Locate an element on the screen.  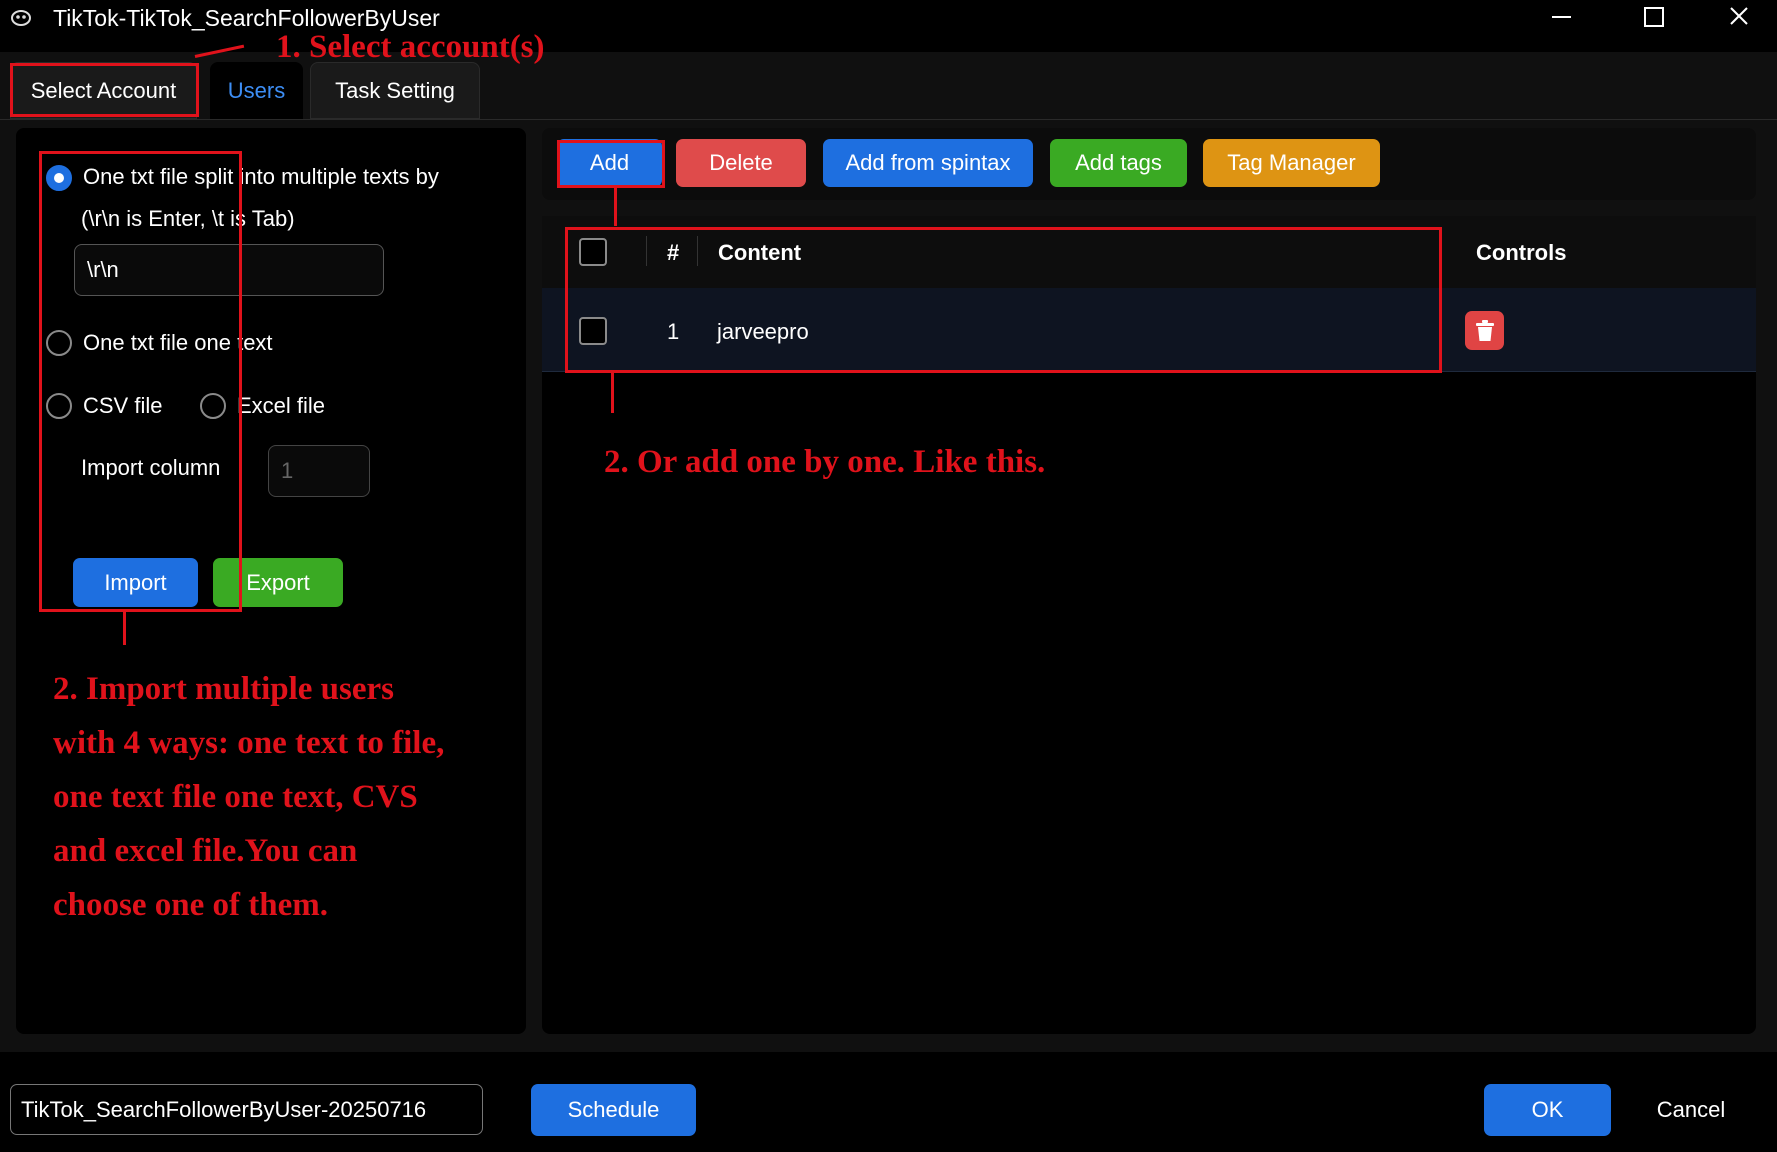
annotation-line: 2. Import multiple users is located at coordinates (223, 689).